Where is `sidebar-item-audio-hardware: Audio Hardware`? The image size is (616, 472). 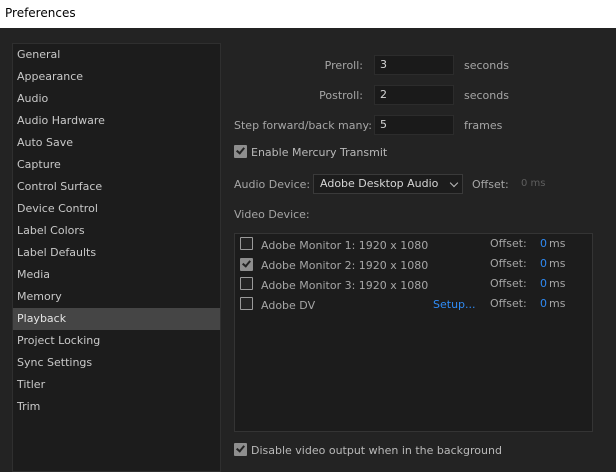 sidebar-item-audio-hardware: Audio Hardware is located at coordinates (116, 121).